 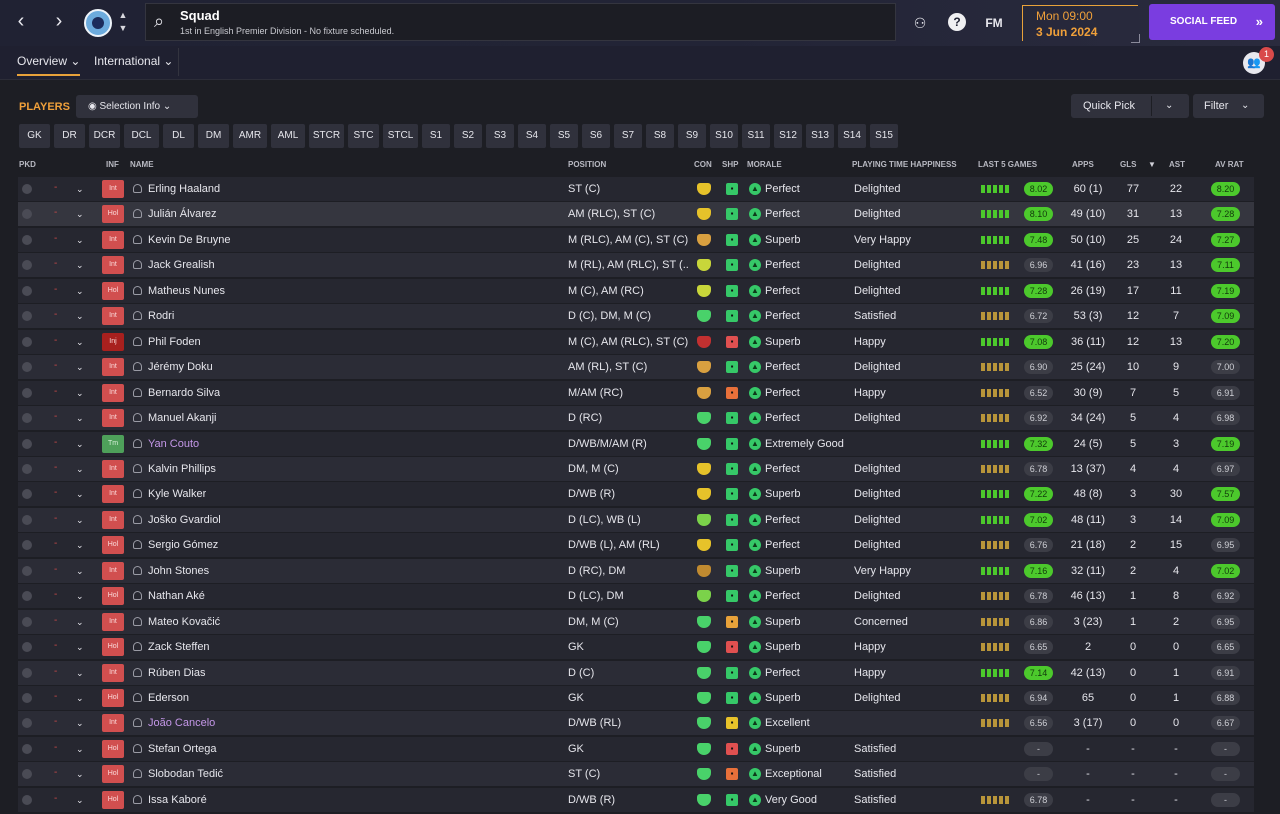 What do you see at coordinates (184, 393) in the screenshot?
I see `player-name: Bernardo Silva` at bounding box center [184, 393].